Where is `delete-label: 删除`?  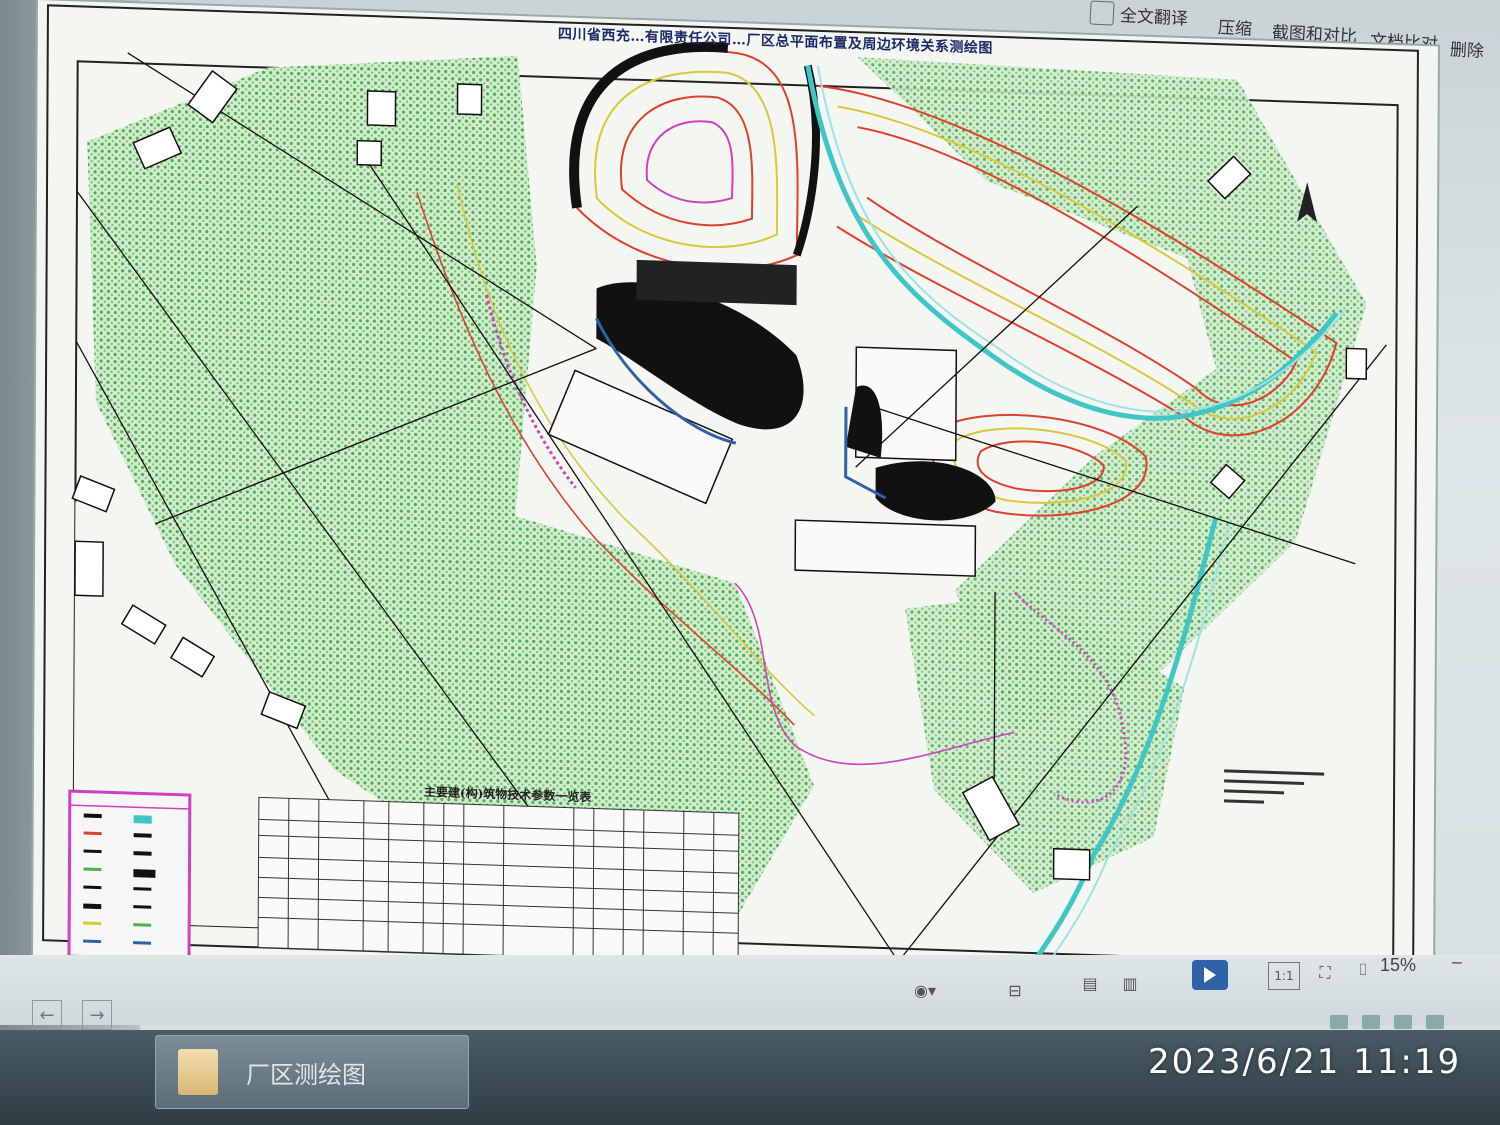 delete-label: 删除 is located at coordinates (1467, 50).